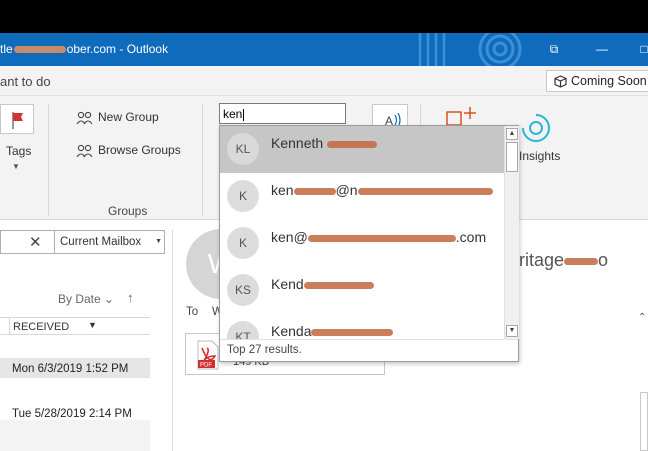 The image size is (648, 451). I want to click on sender-name: ritage o, so click(564, 260).